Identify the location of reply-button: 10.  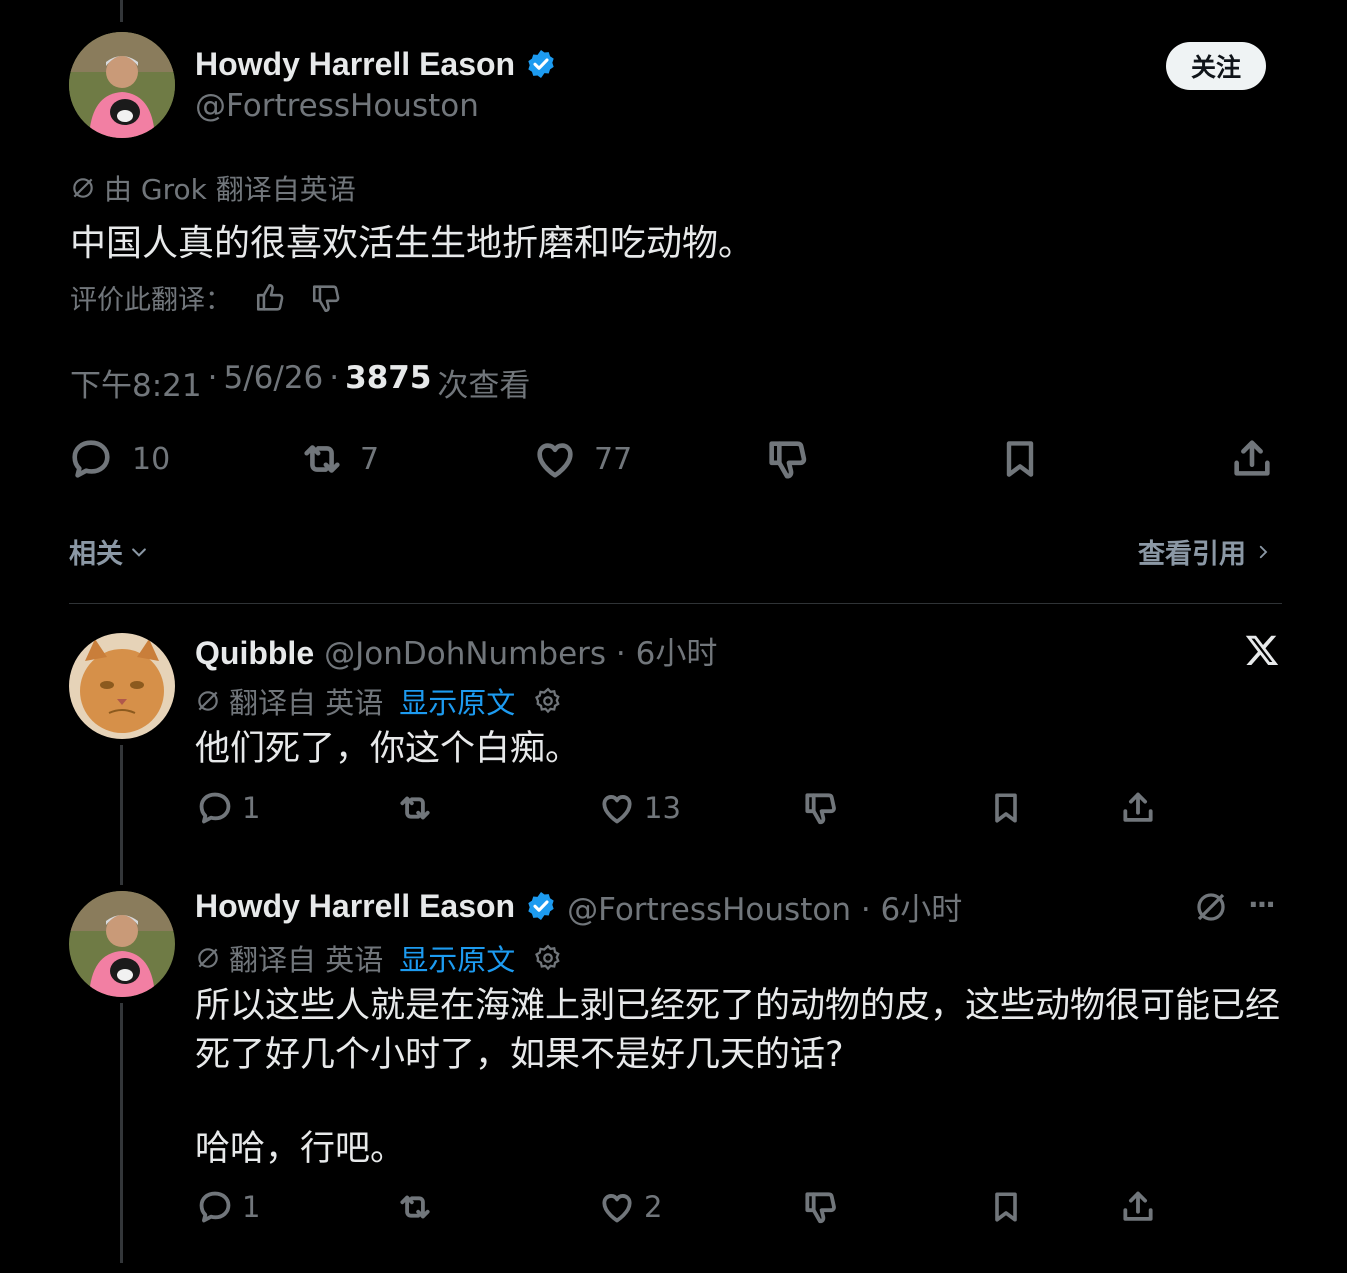
(119, 459).